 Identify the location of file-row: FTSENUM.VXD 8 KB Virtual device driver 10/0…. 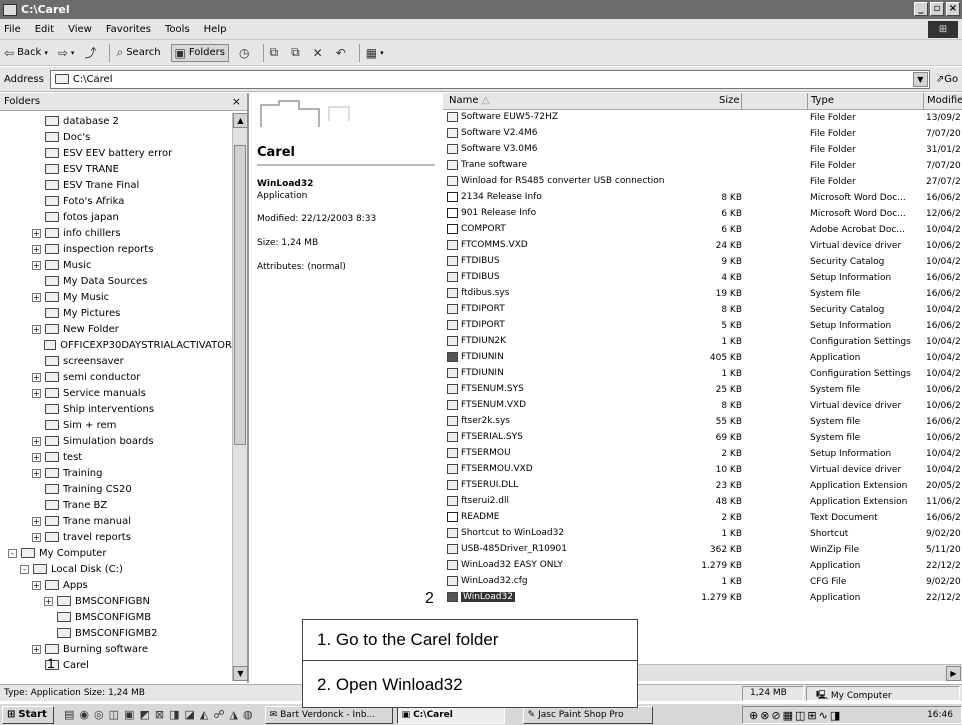
(702, 407).